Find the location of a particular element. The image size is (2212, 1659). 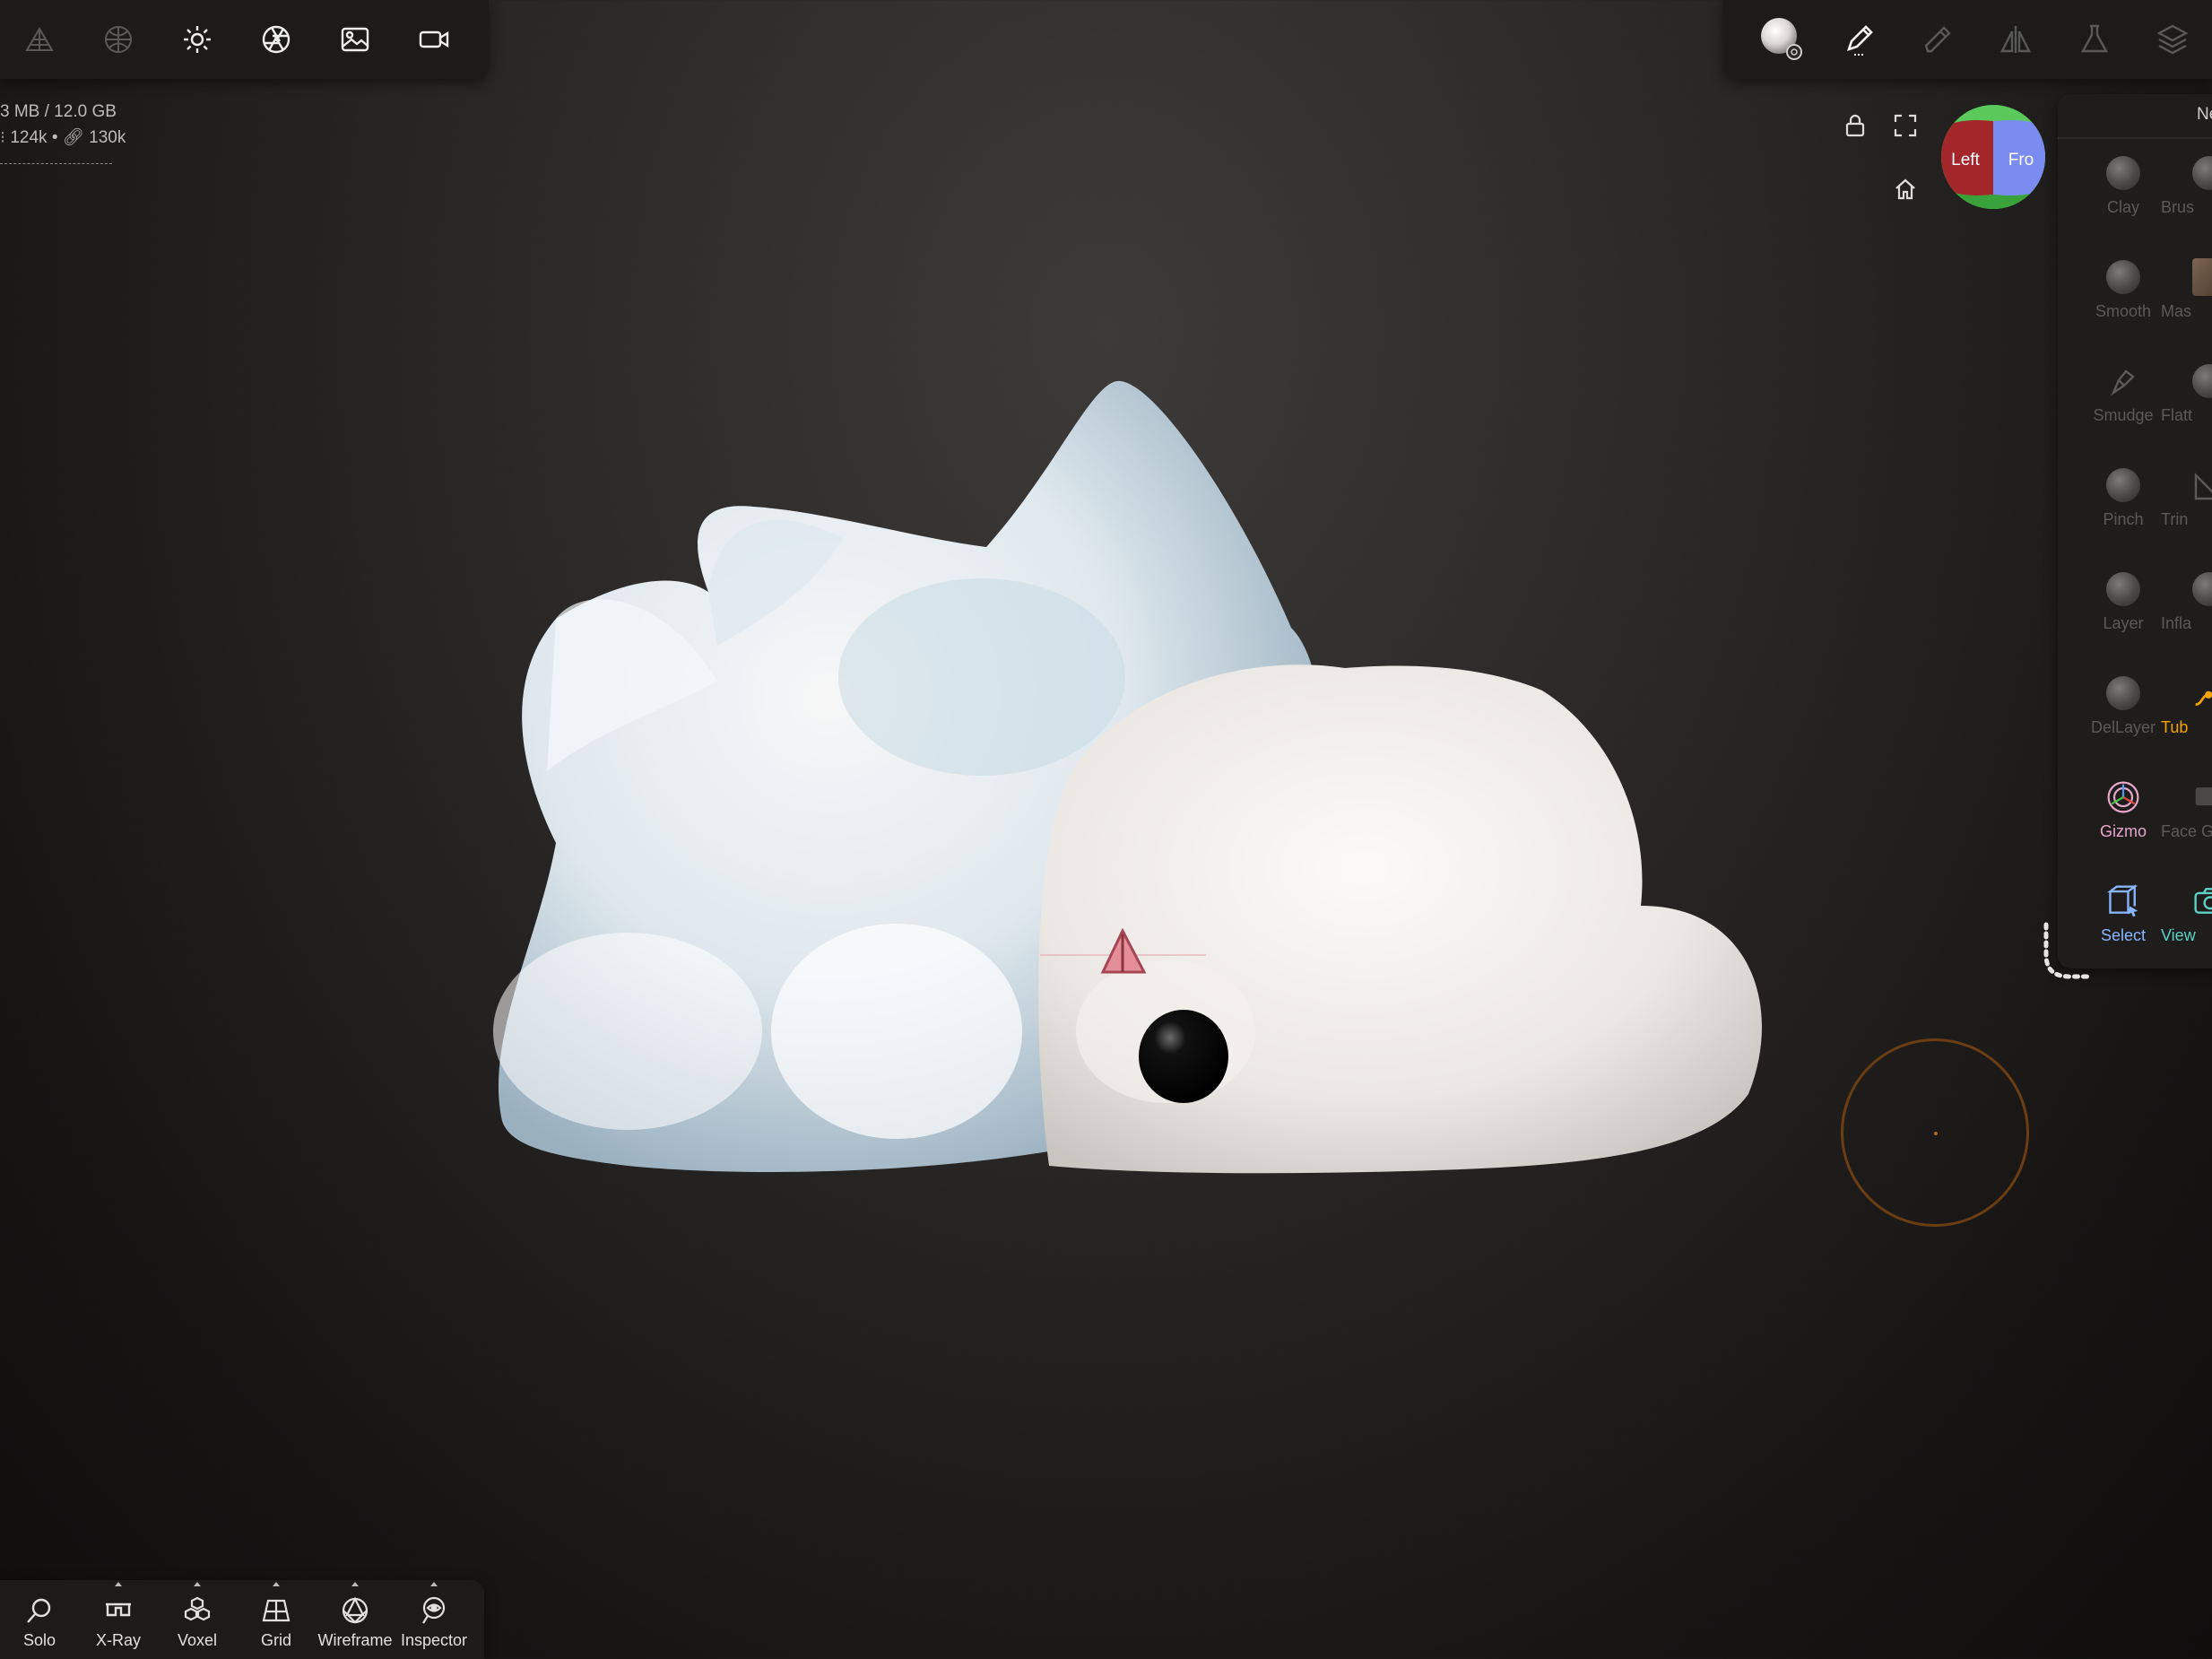

tool-face-group: Face Gr is located at coordinates (2186, 810).